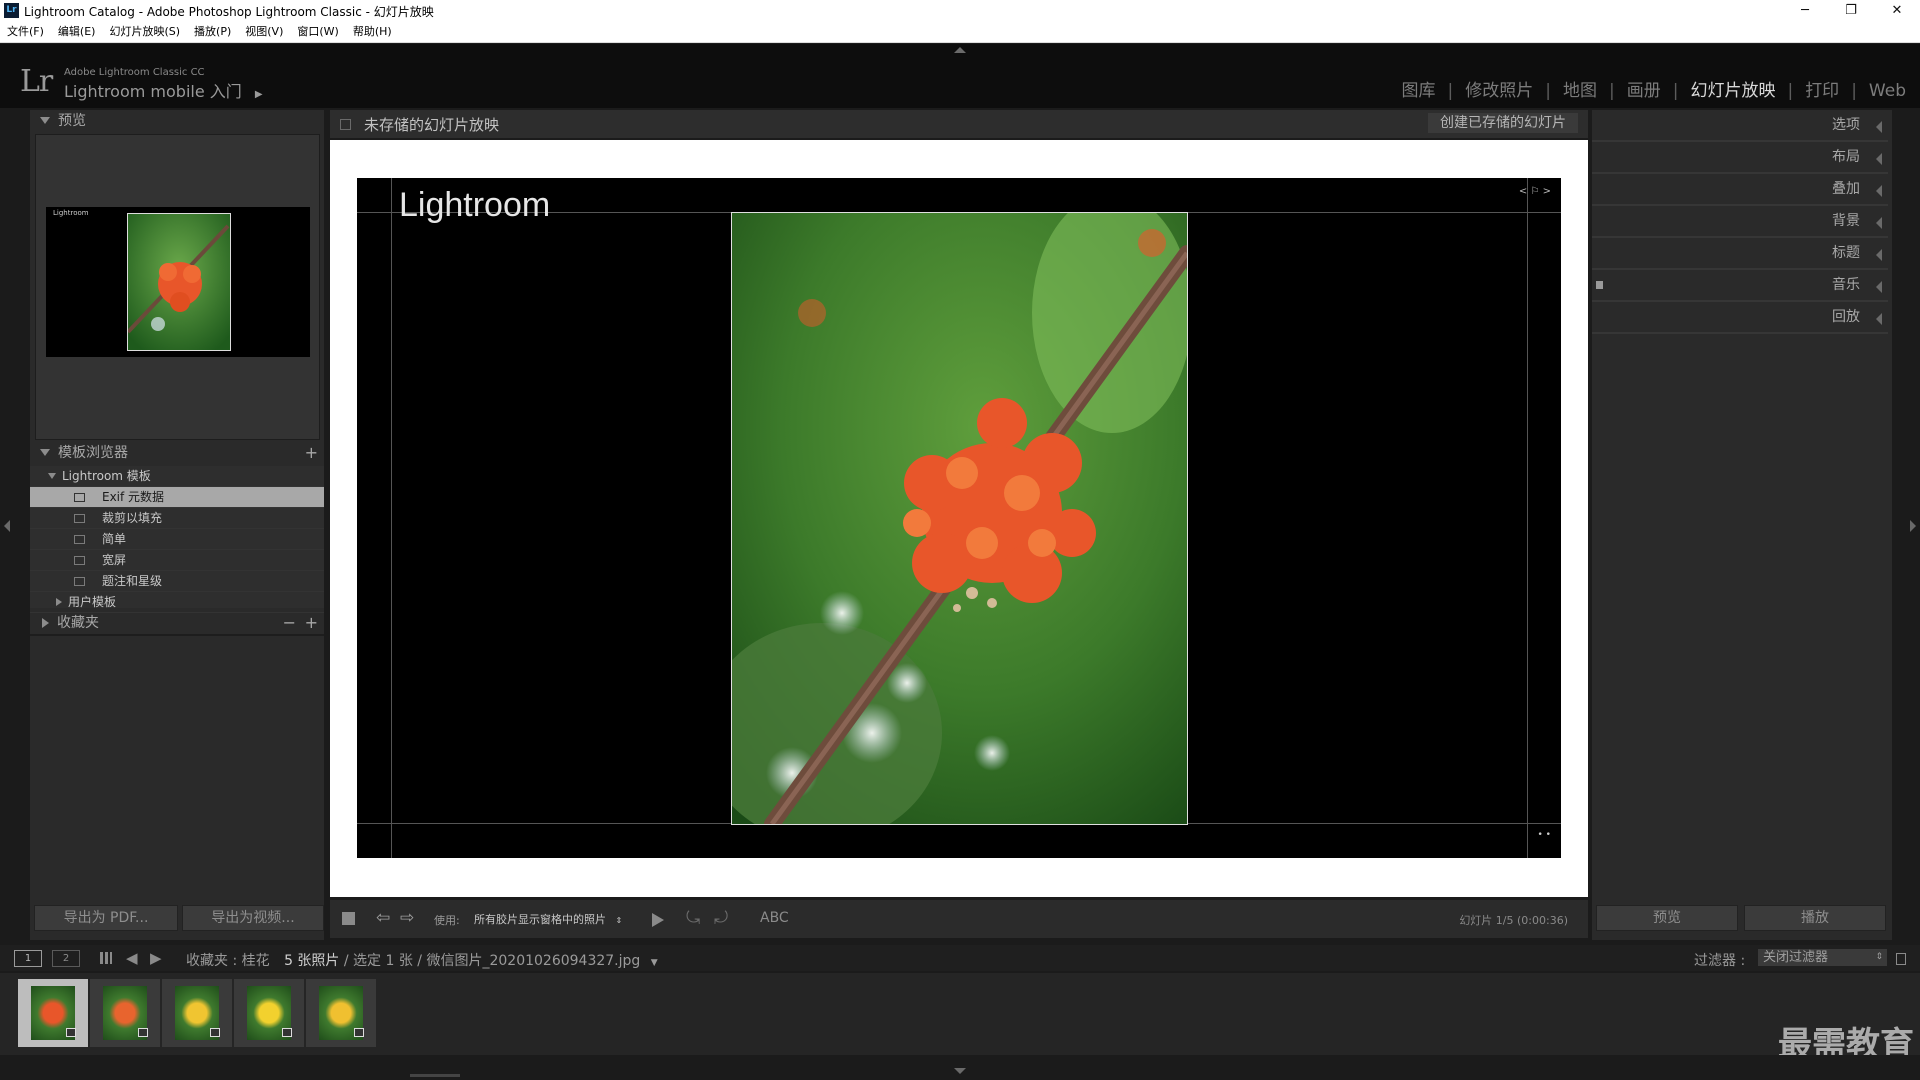 This screenshot has width=1920, height=1080. I want to click on collapse-left-panel-icon, so click(7, 526).